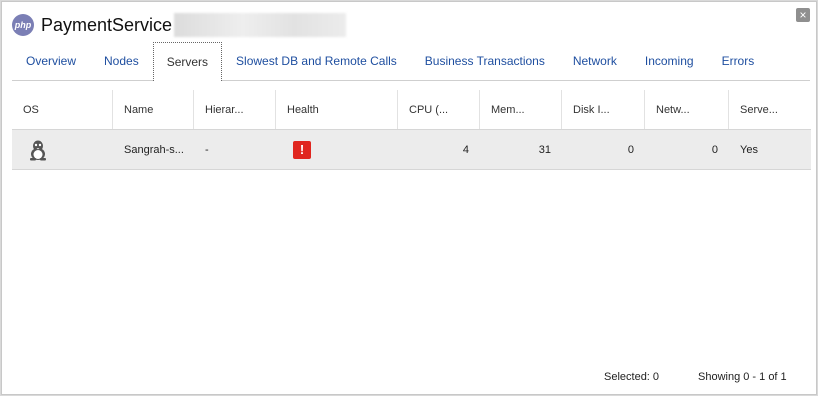 The image size is (818, 396). I want to click on tab-business-transactions: Business Transactions, so click(485, 61).